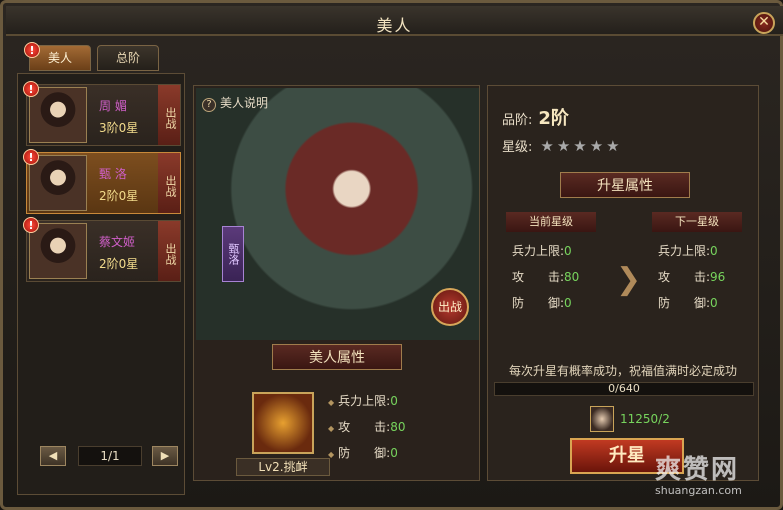 The image size is (783, 510). Describe the element at coordinates (622, 371) in the screenshot. I see `upgrade-description: 每次升星有概率成功，祝福值满时必定成功` at that location.